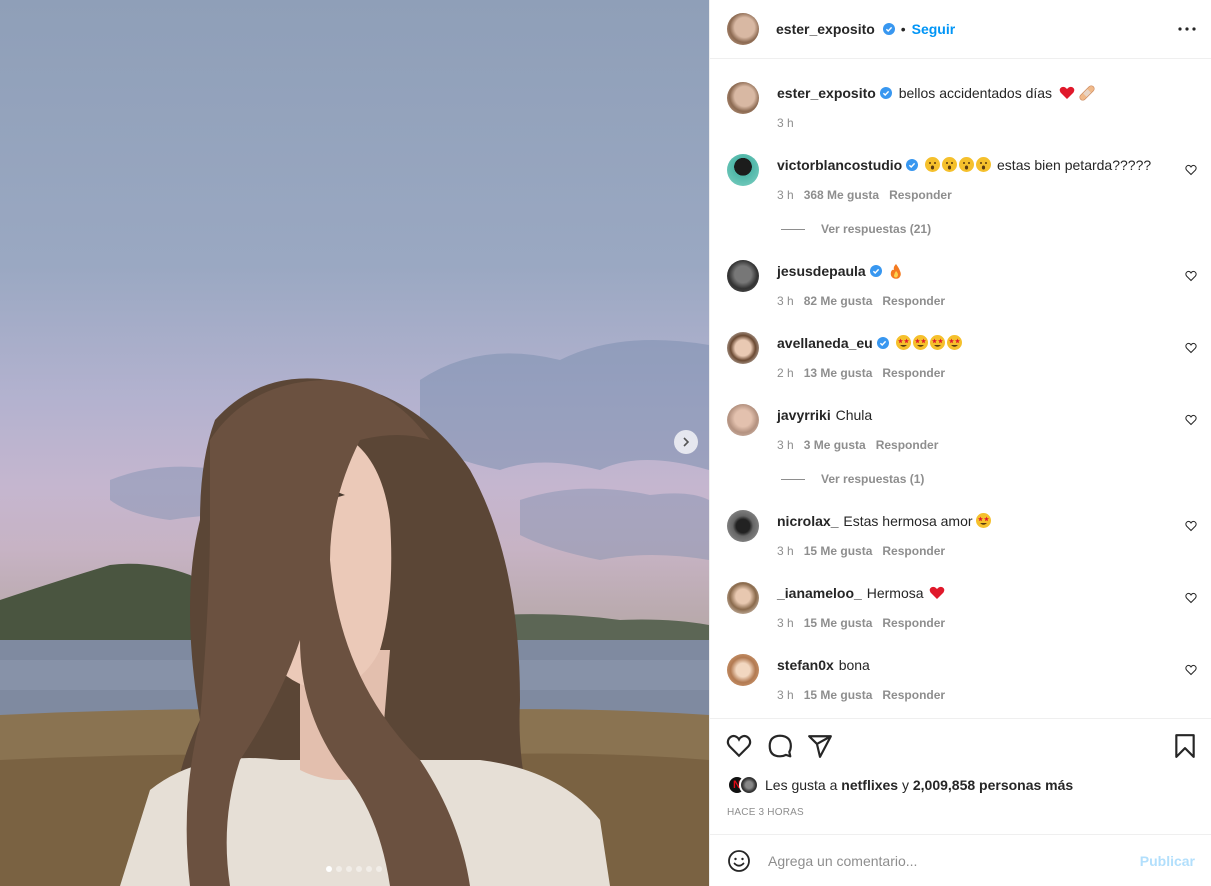 The height and width of the screenshot is (886, 1211). I want to click on comment-icon, so click(780, 746).